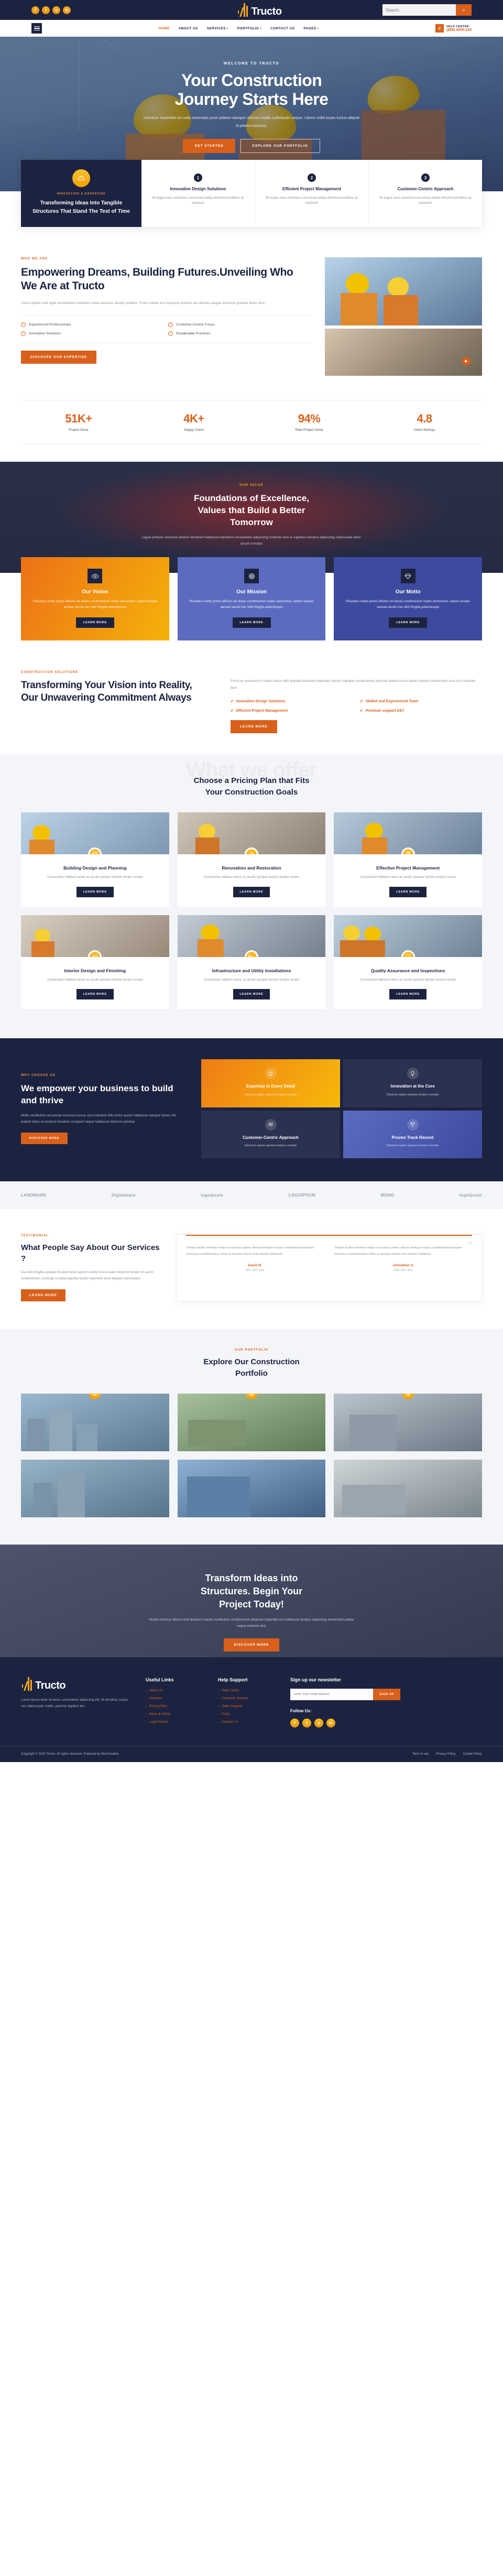 The image size is (503, 2576). What do you see at coordinates (247, 1722) in the screenshot?
I see `footer-link: › Contact Us` at bounding box center [247, 1722].